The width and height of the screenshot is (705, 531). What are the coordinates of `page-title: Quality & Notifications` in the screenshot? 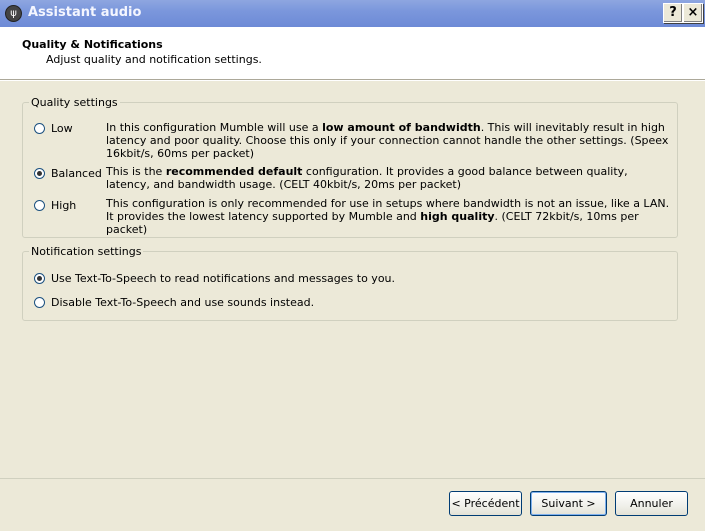 It's located at (92, 44).